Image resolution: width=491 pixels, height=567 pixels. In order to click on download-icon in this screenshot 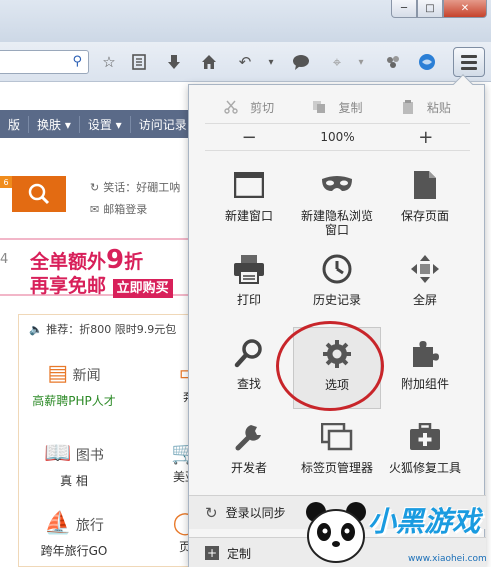, I will do `click(174, 62)`.